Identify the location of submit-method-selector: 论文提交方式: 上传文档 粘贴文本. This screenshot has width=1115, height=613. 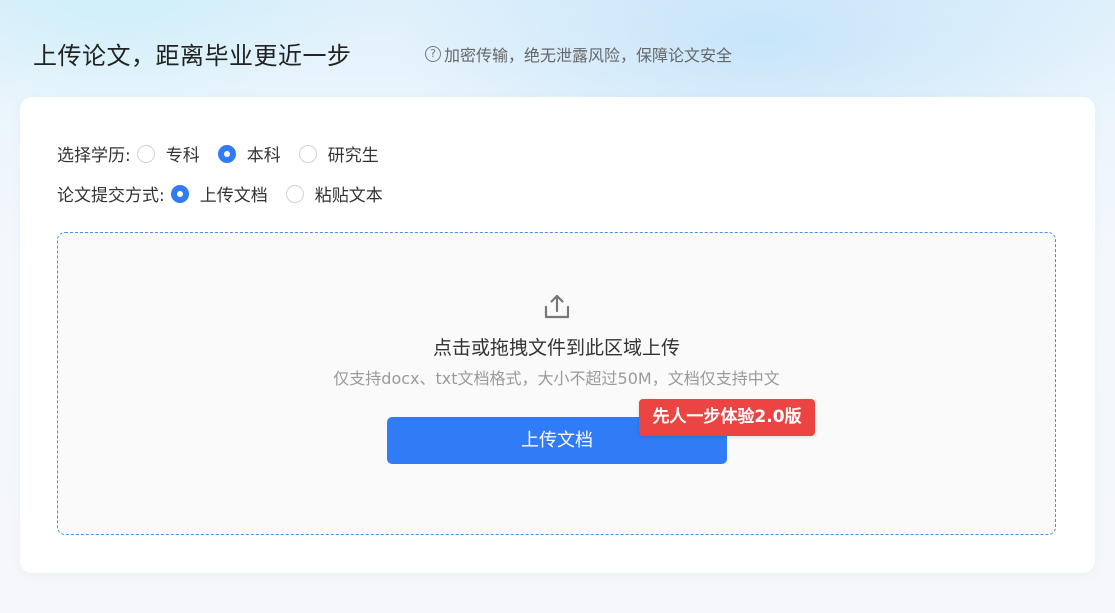
(229, 193).